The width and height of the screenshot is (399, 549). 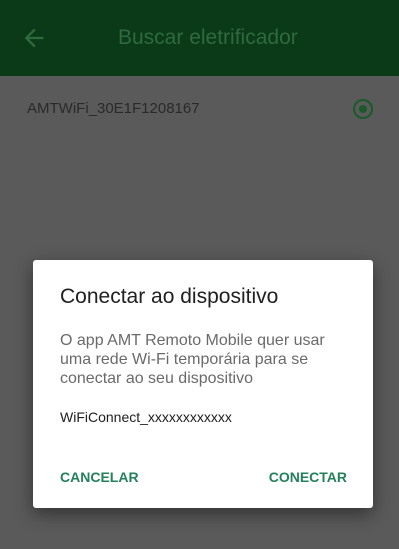 I want to click on dialog-title: Conectar ao dispositivo, so click(x=169, y=296).